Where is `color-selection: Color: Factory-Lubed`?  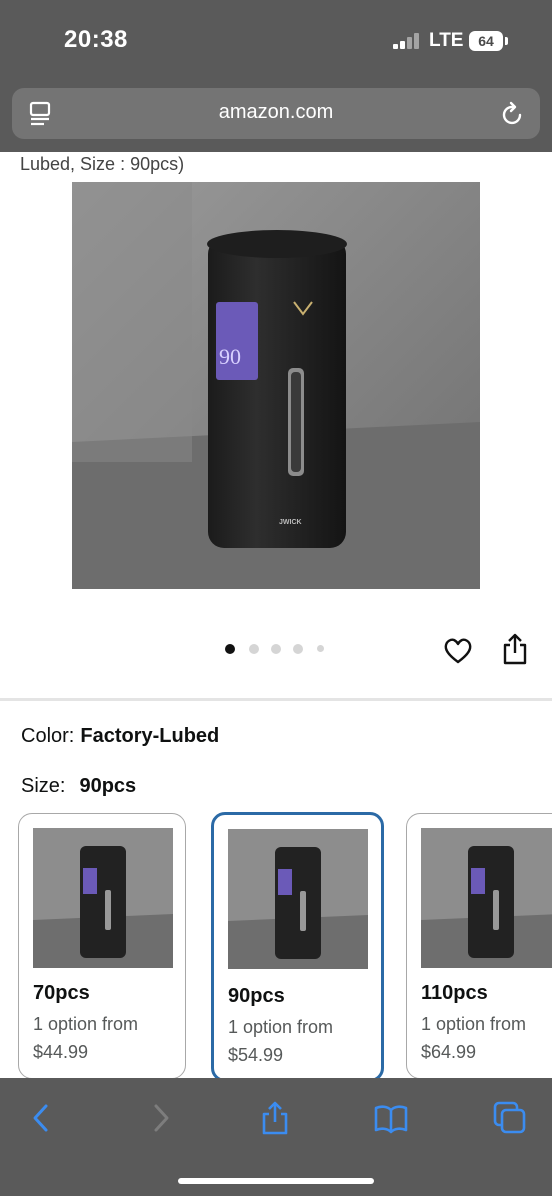 color-selection: Color: Factory-Lubed is located at coordinates (120, 736).